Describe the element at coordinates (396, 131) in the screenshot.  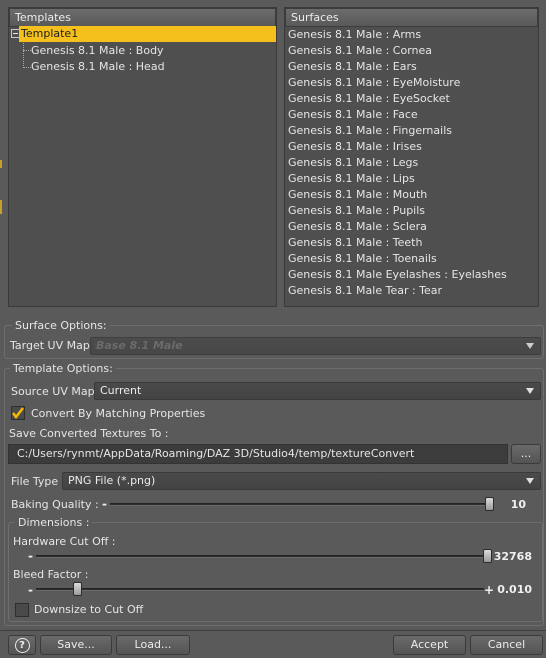
I see `surface-item: Genesis 8.1 Male : Fingernails` at that location.